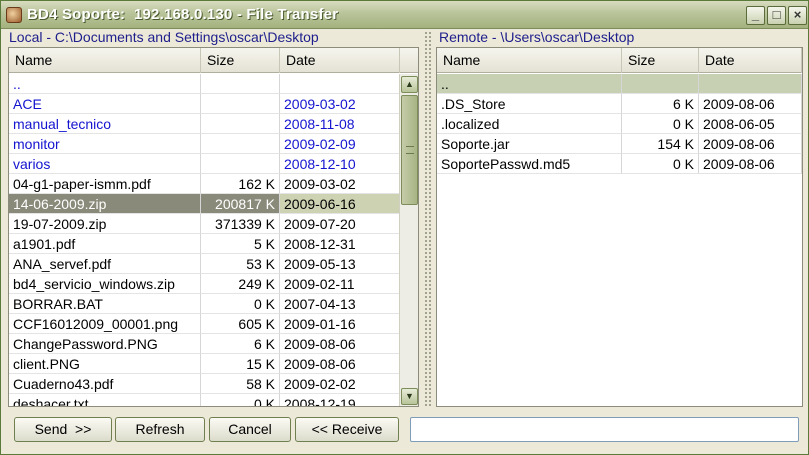  What do you see at coordinates (204, 244) in the screenshot?
I see `file-row: a1901.pdf 5 K 2008-12-31` at bounding box center [204, 244].